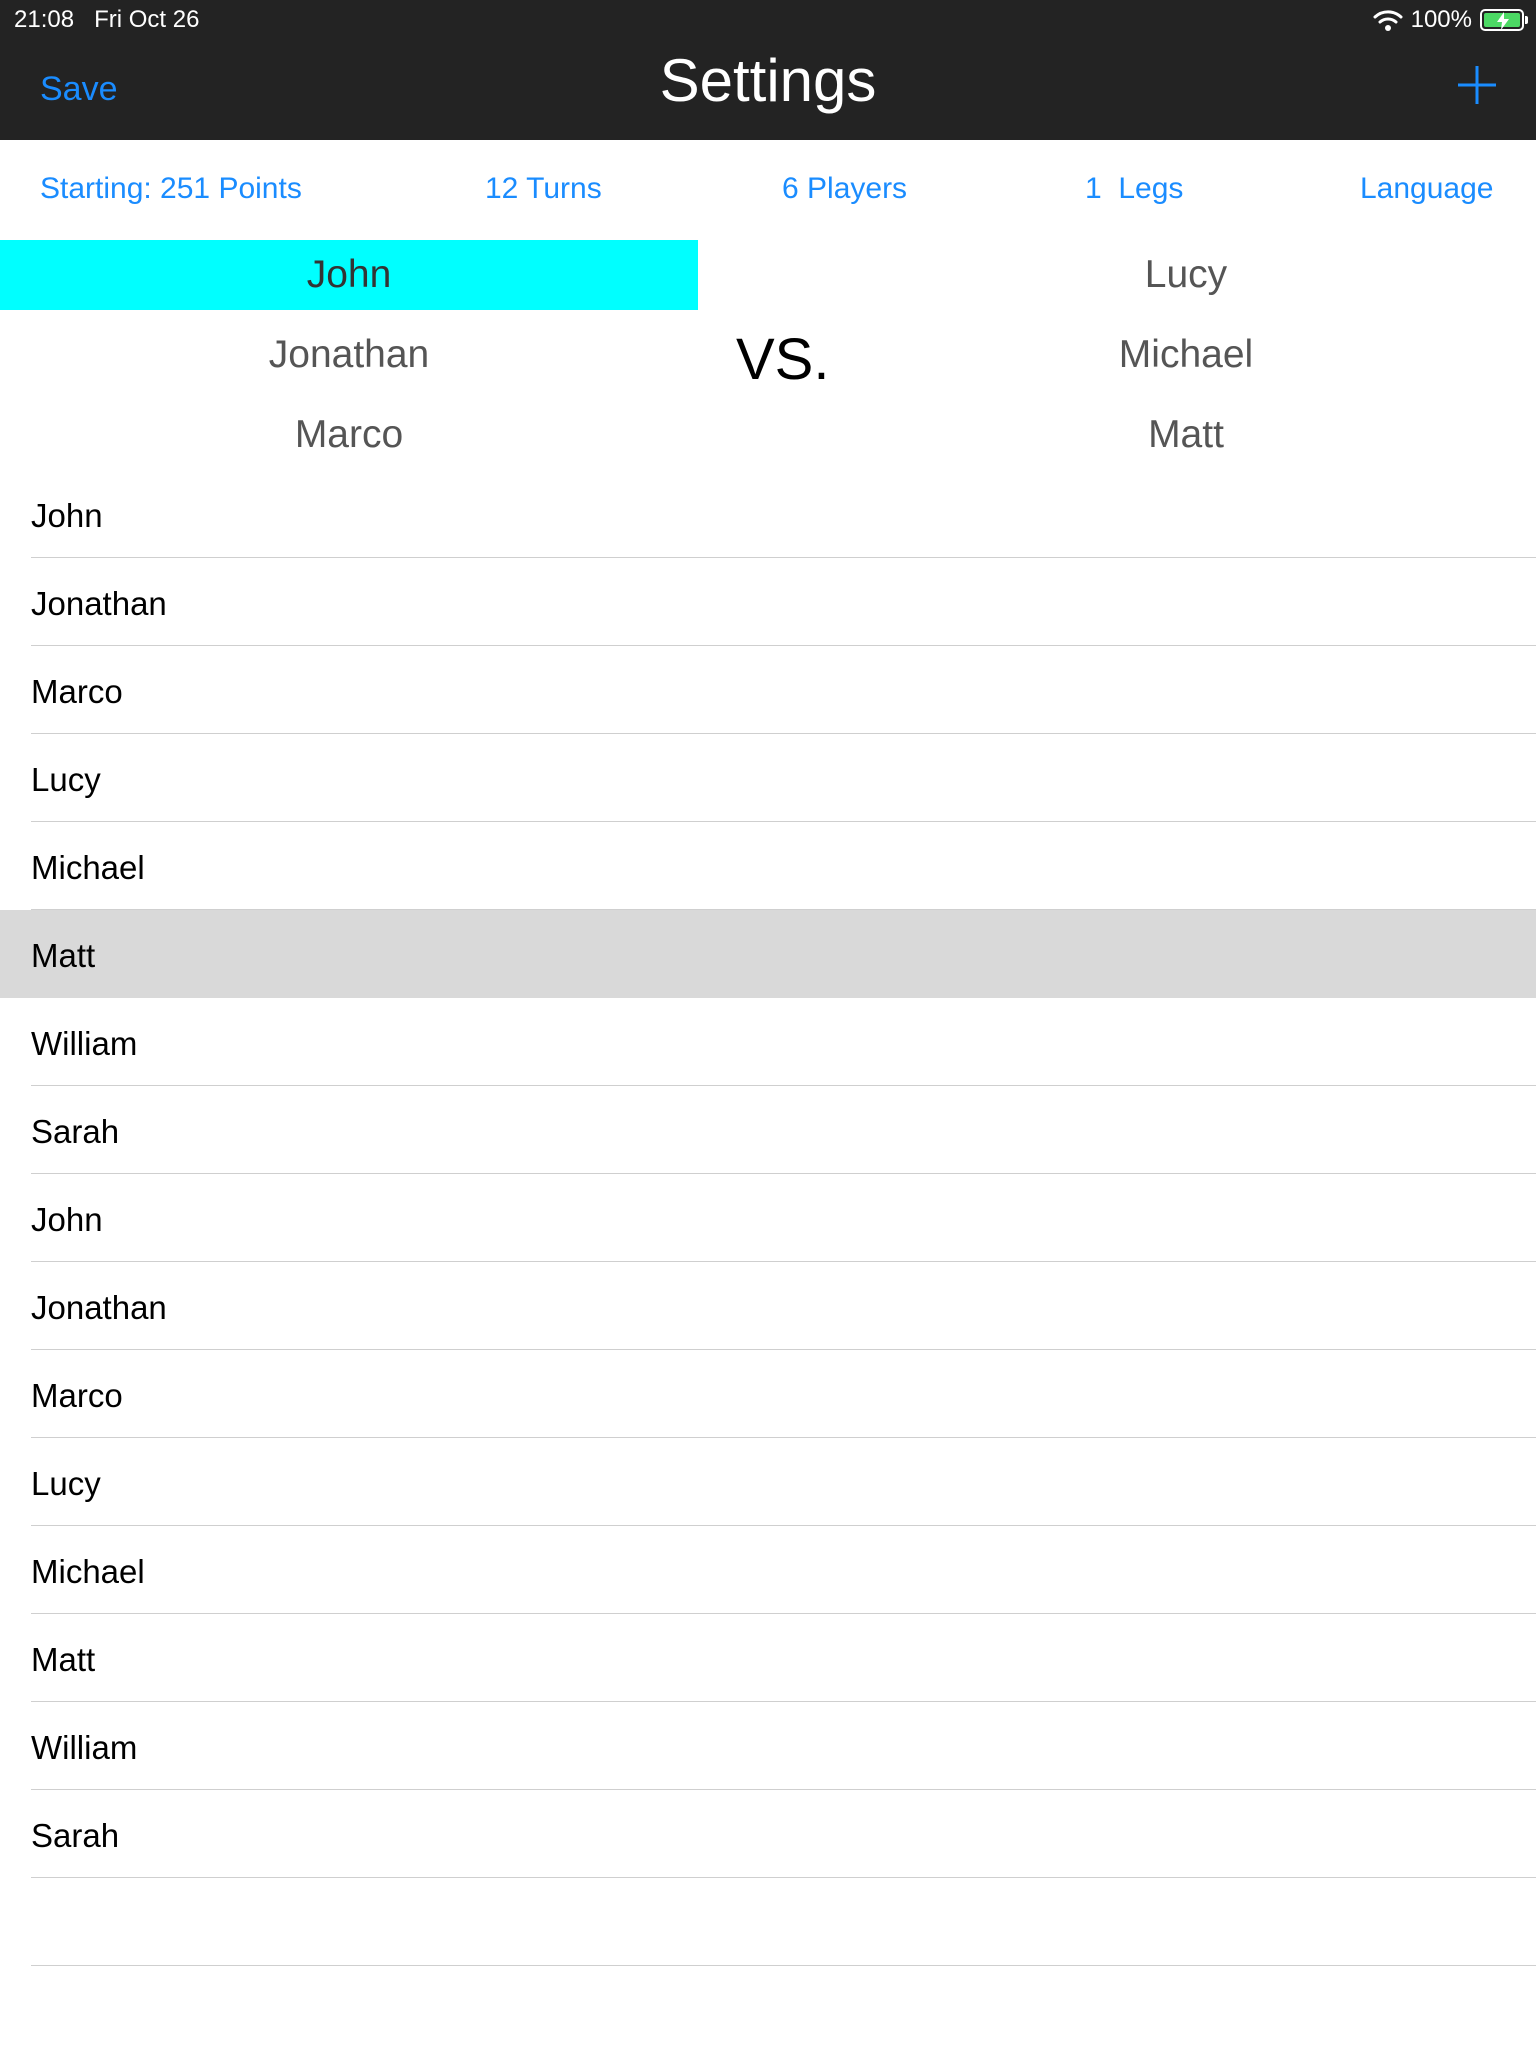  Describe the element at coordinates (768, 1658) in the screenshot. I see `list-item: Matt` at that location.